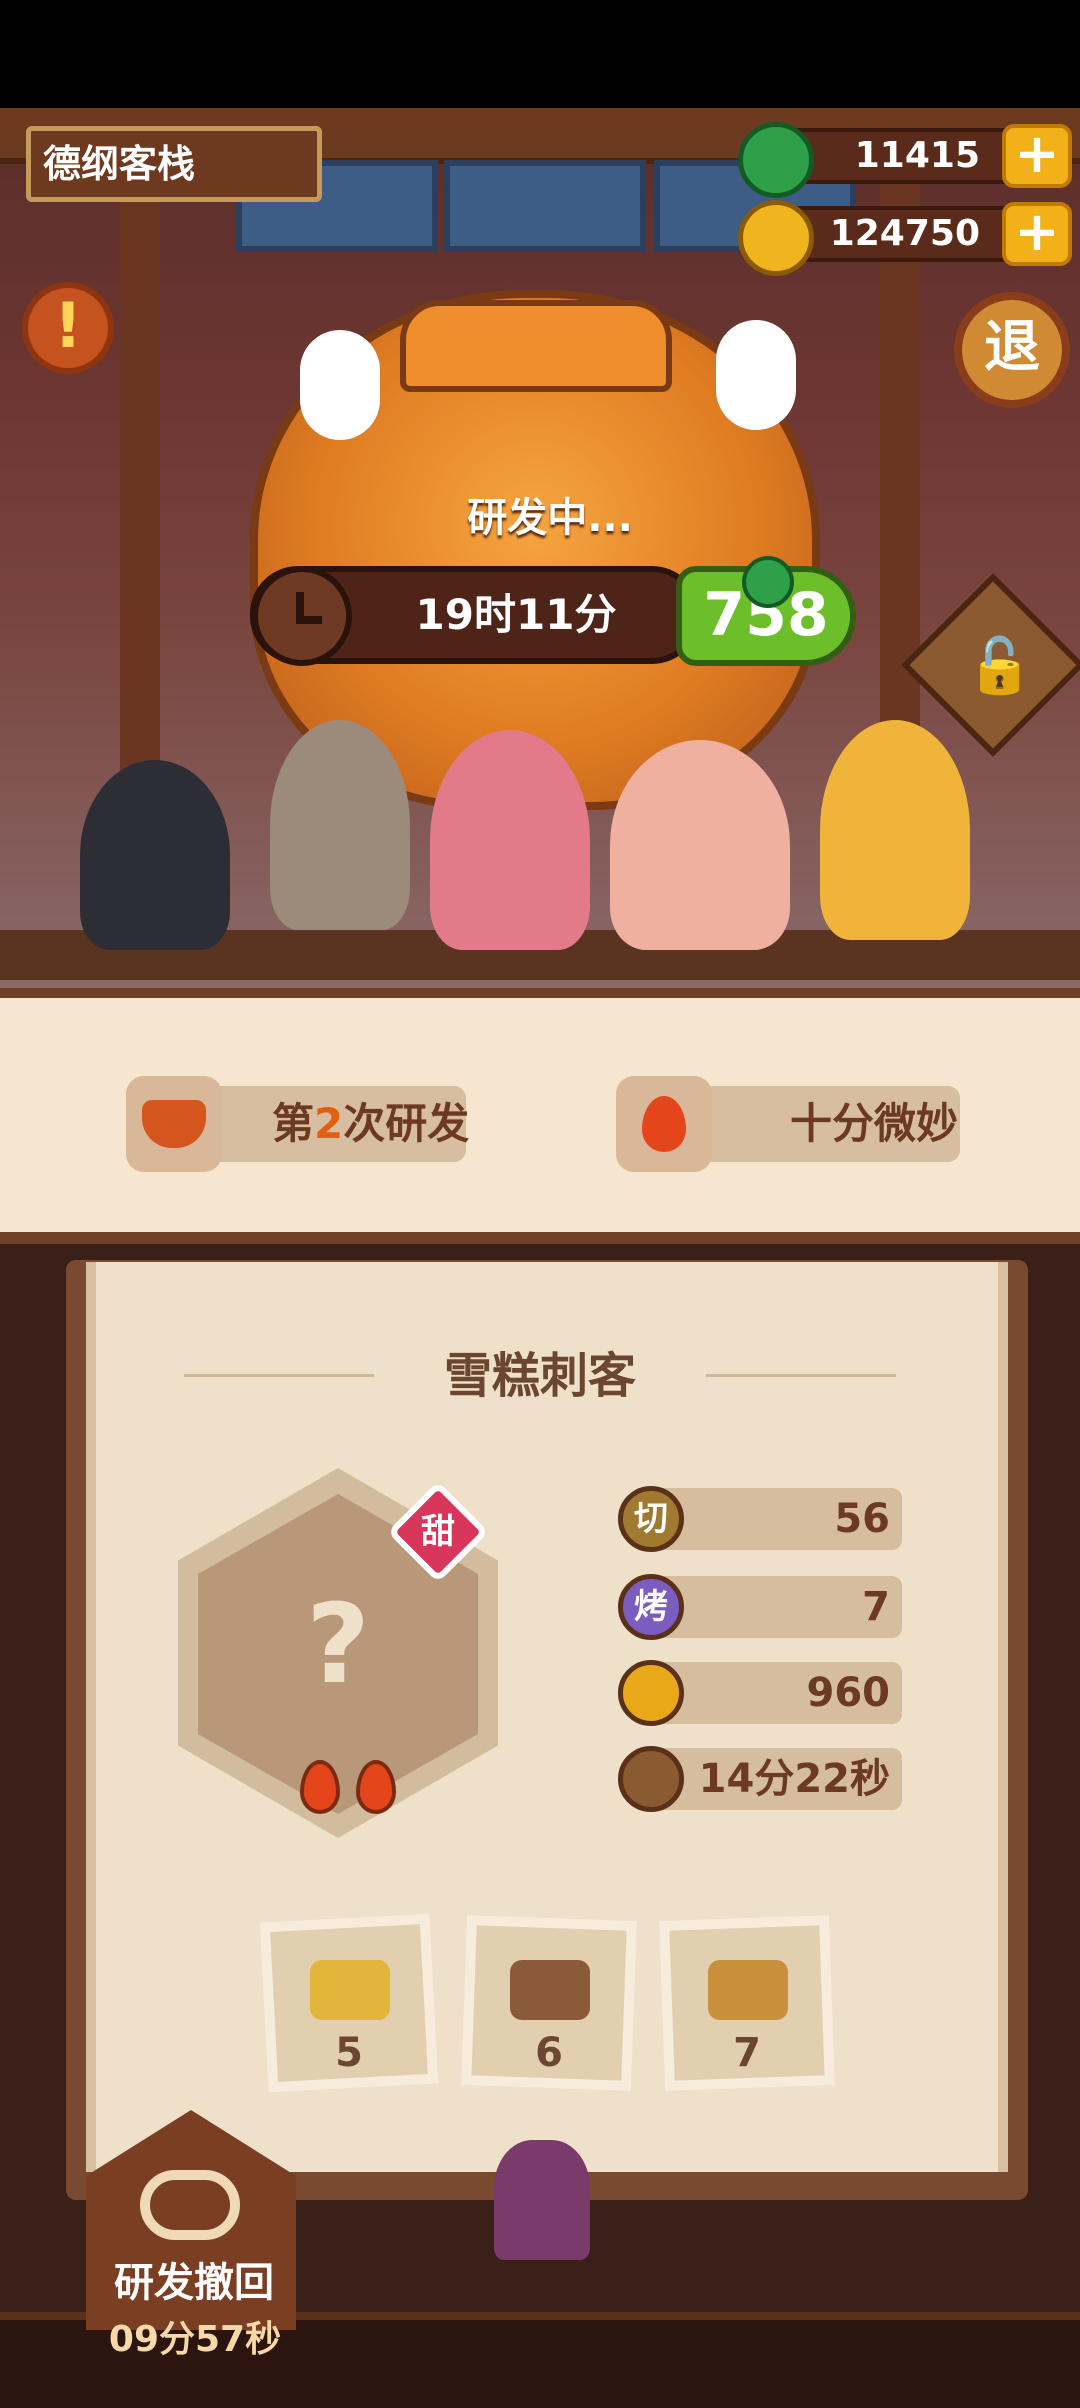  I want to click on undo-time: 09分57秒, so click(195, 2339).